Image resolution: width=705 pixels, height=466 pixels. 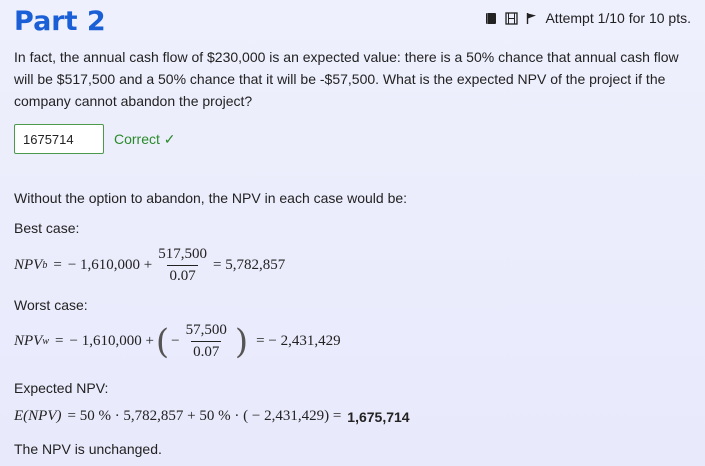 What do you see at coordinates (378, 416) in the screenshot?
I see `expected-result: 1,675,714` at bounding box center [378, 416].